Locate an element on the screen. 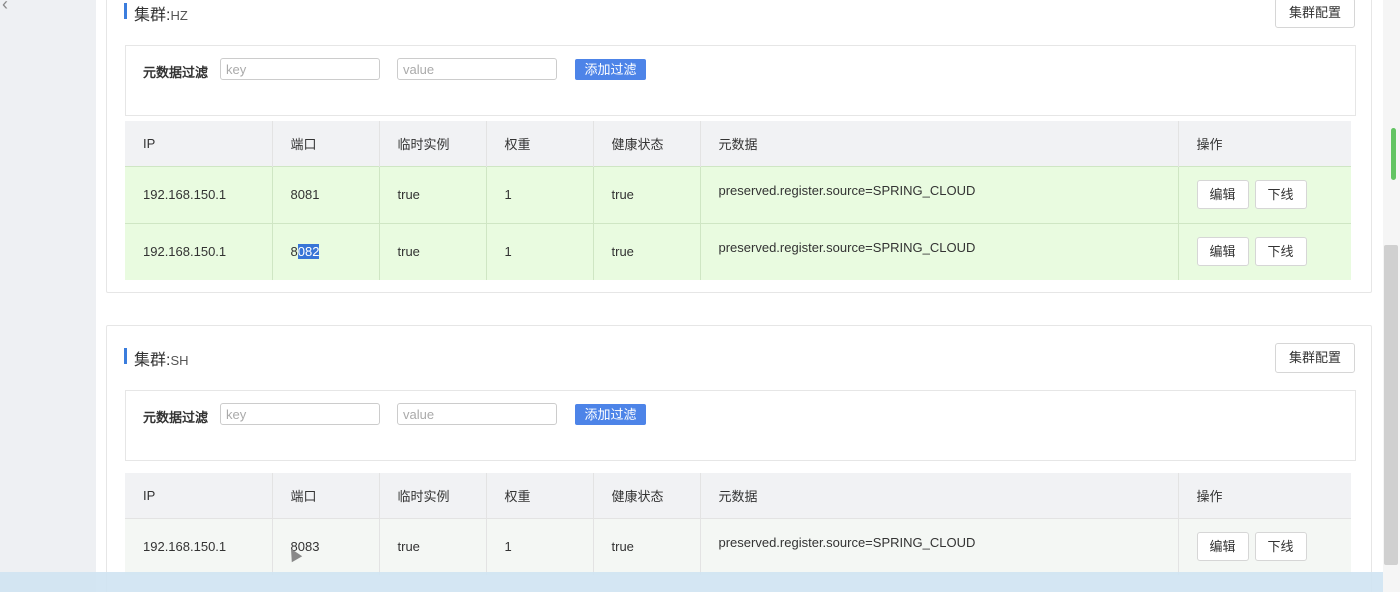 This screenshot has height=592, width=1400. video-overlay-band is located at coordinates (691, 582).